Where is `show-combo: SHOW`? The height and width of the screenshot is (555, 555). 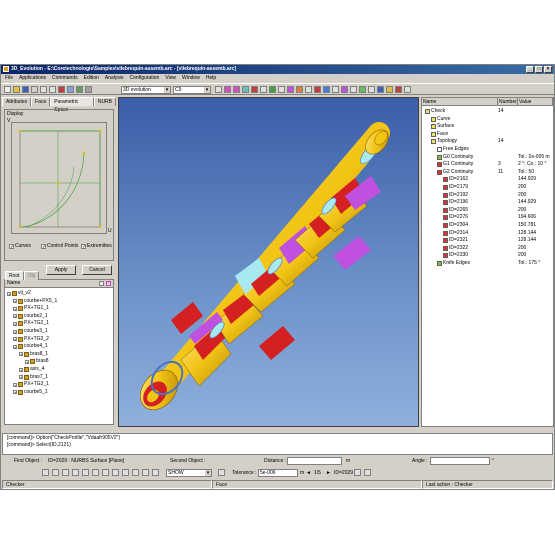
show-combo: SHOW is located at coordinates (189, 473).